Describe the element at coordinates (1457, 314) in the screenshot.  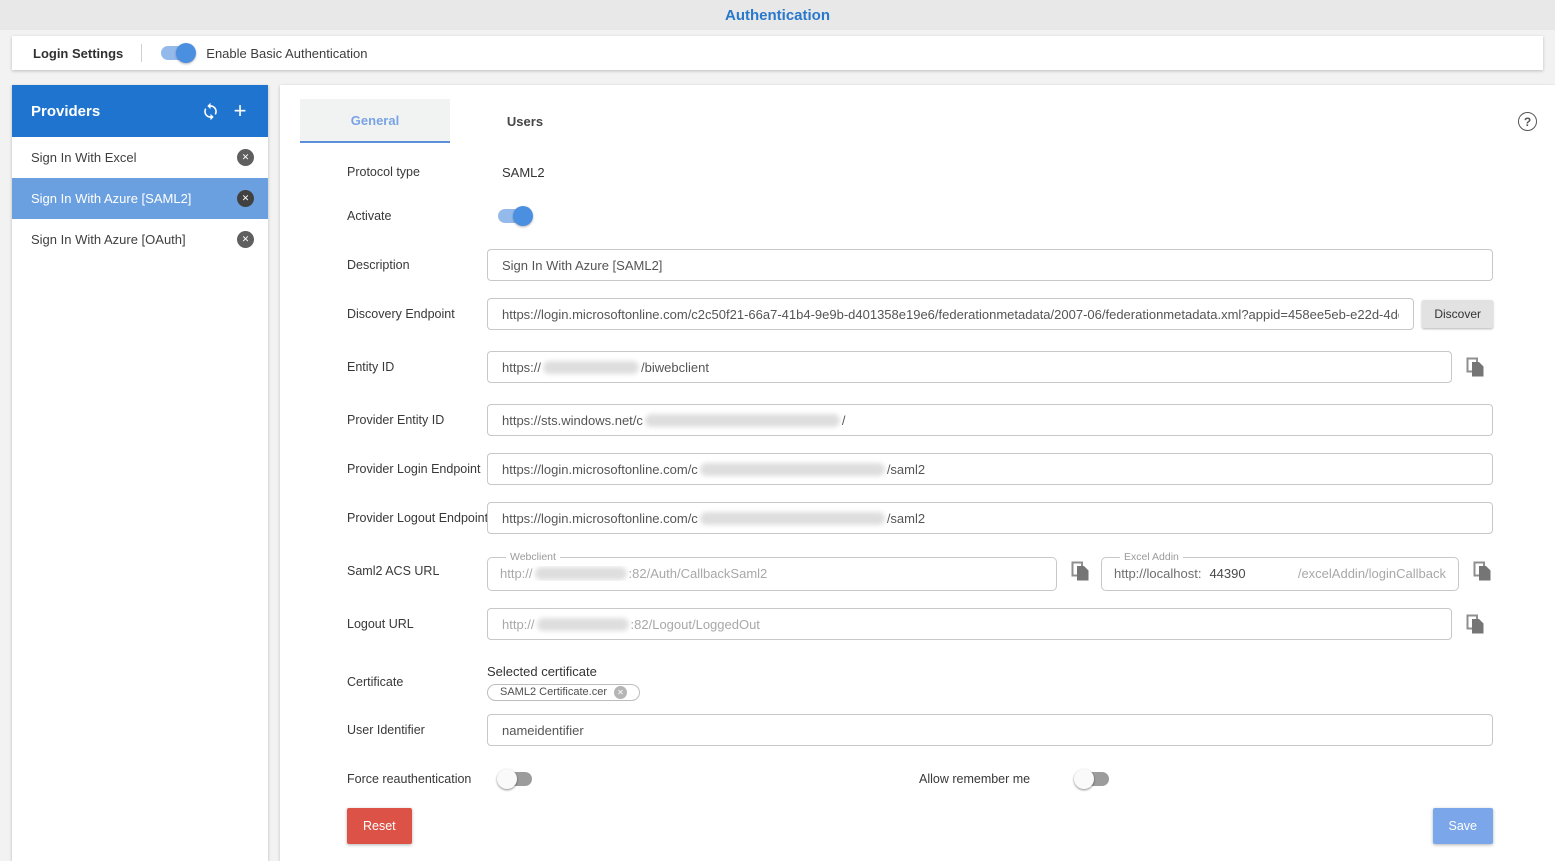
I see `discover-button: Discover` at that location.